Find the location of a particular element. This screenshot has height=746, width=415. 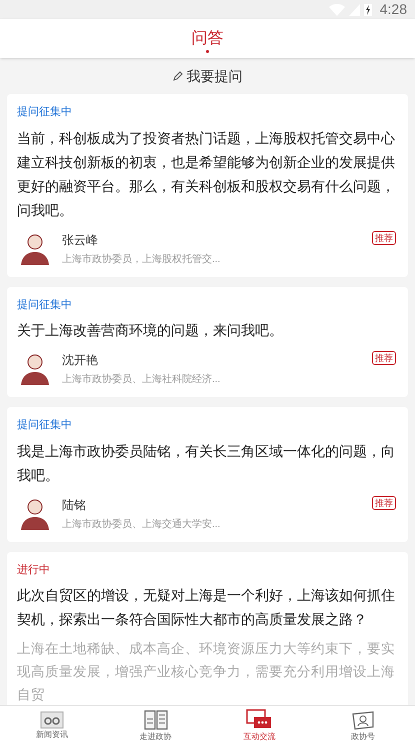

nav-tab: 新闻资讯 is located at coordinates (52, 726).